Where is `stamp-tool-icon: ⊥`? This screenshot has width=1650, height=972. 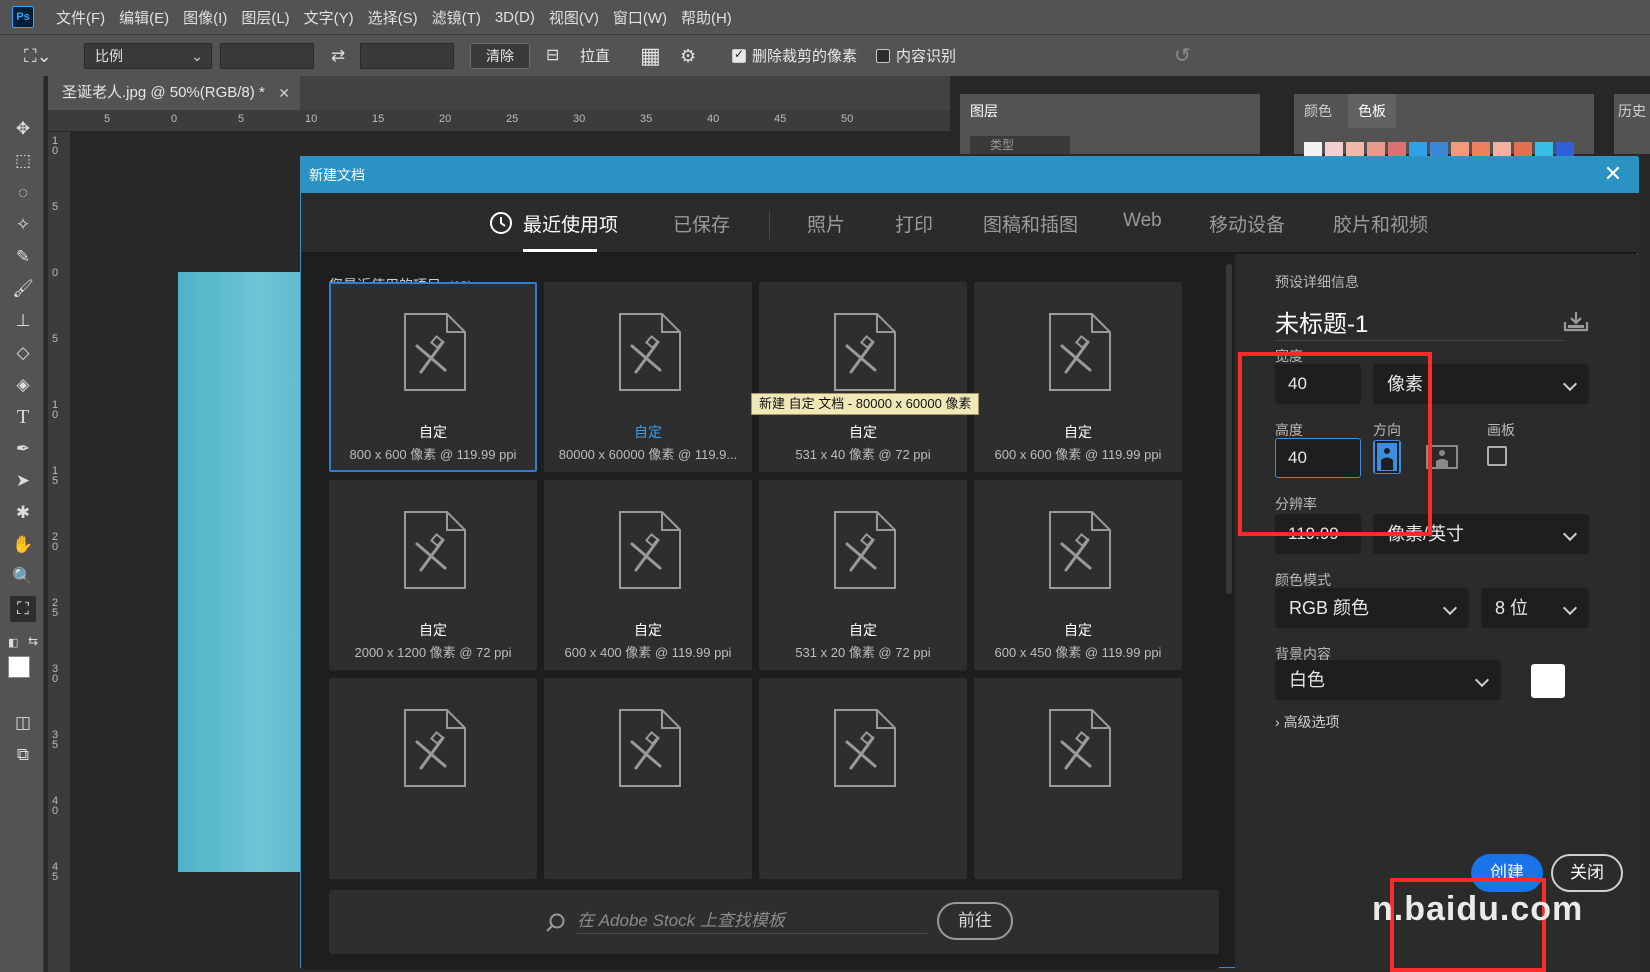 stamp-tool-icon: ⊥ is located at coordinates (23, 321).